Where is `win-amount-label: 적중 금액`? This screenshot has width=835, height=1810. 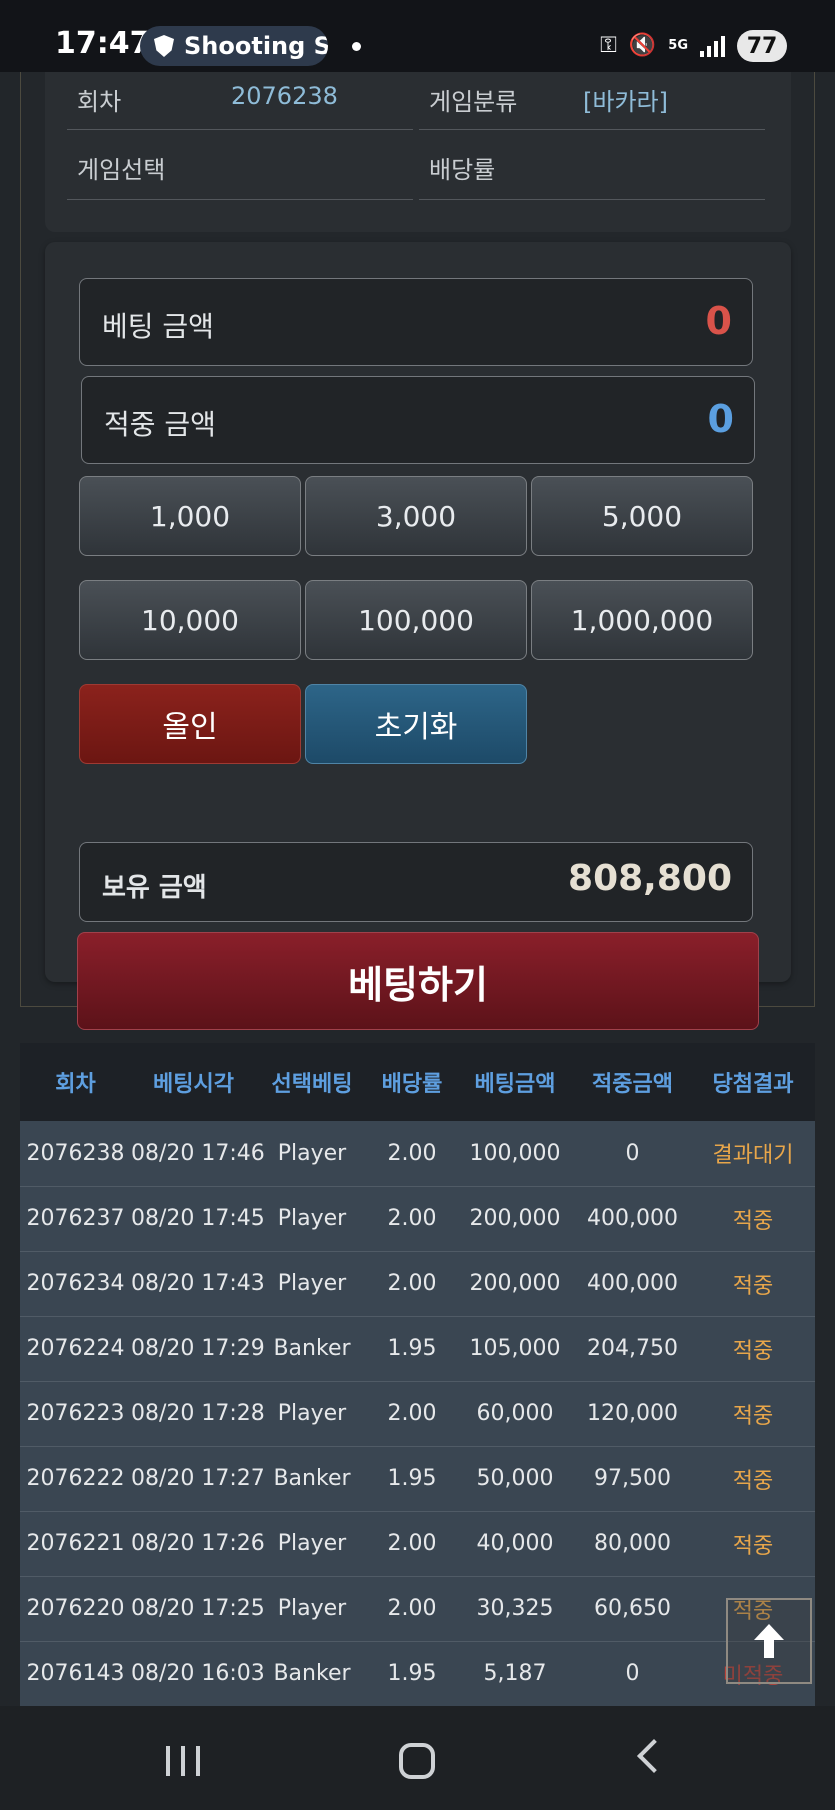
win-amount-label: 적중 금액 is located at coordinates (160, 424).